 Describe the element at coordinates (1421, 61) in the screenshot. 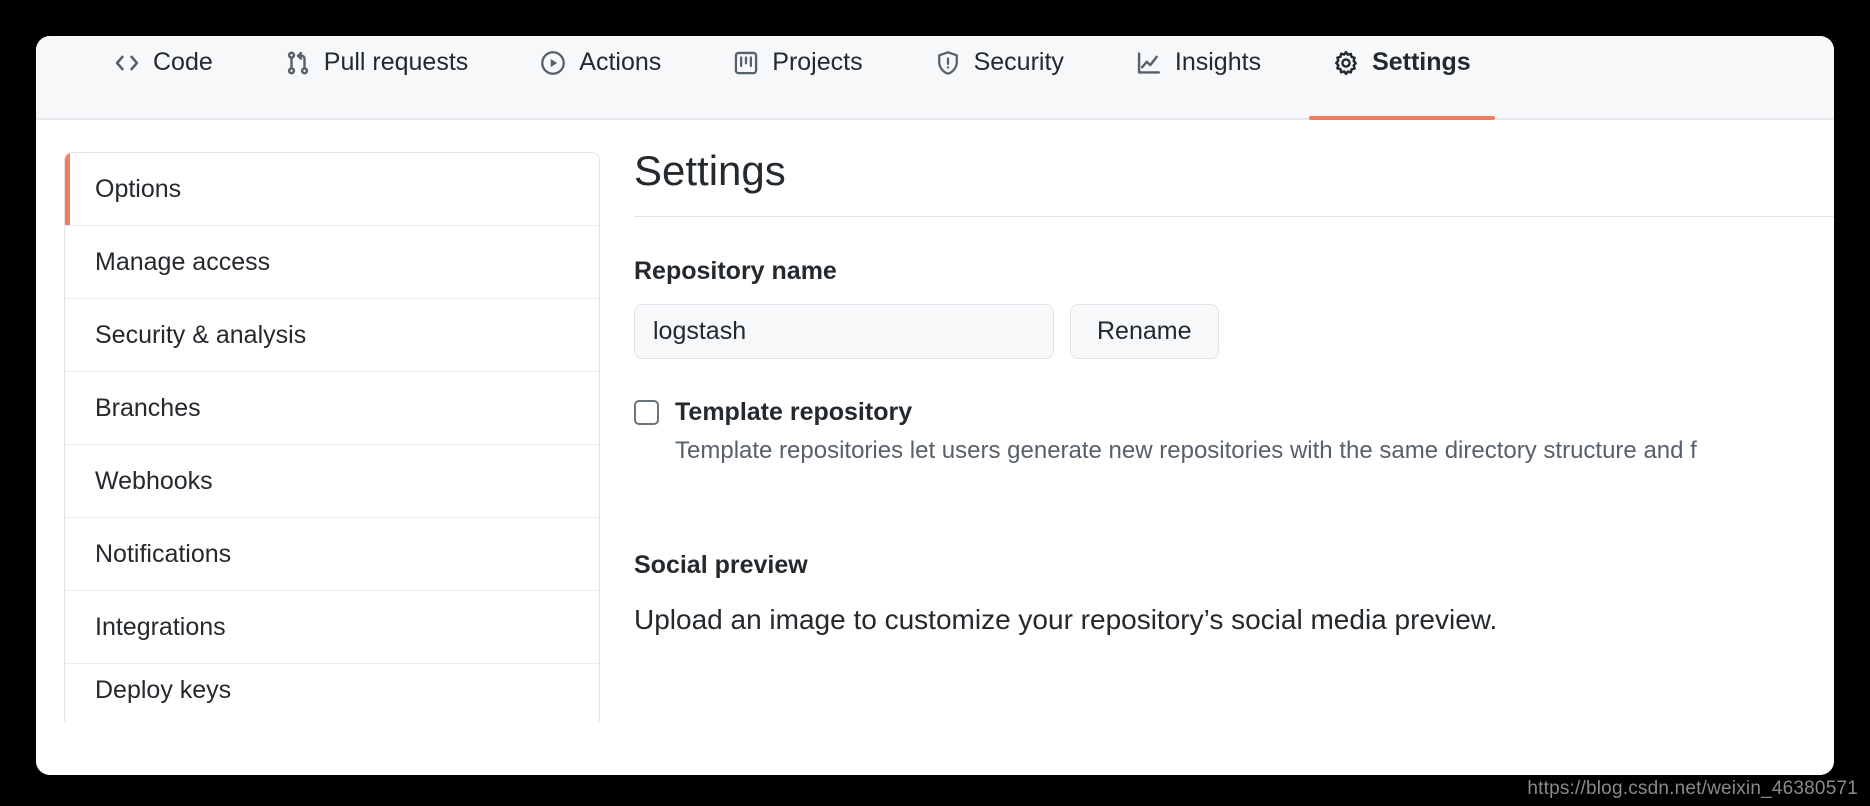

I see `tab-settings-label: Settings` at that location.